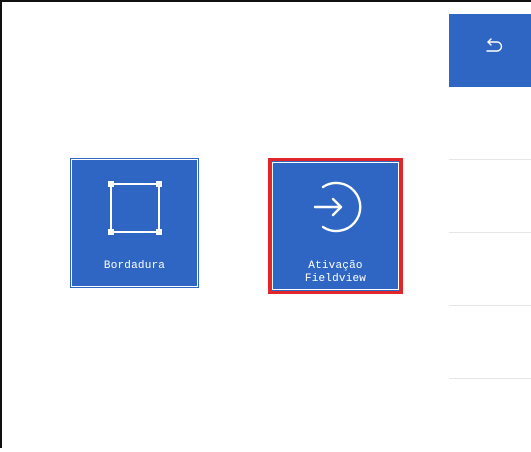 This screenshot has width=531, height=452. What do you see at coordinates (134, 266) in the screenshot?
I see `bordadura-label: Bordadura` at bounding box center [134, 266].